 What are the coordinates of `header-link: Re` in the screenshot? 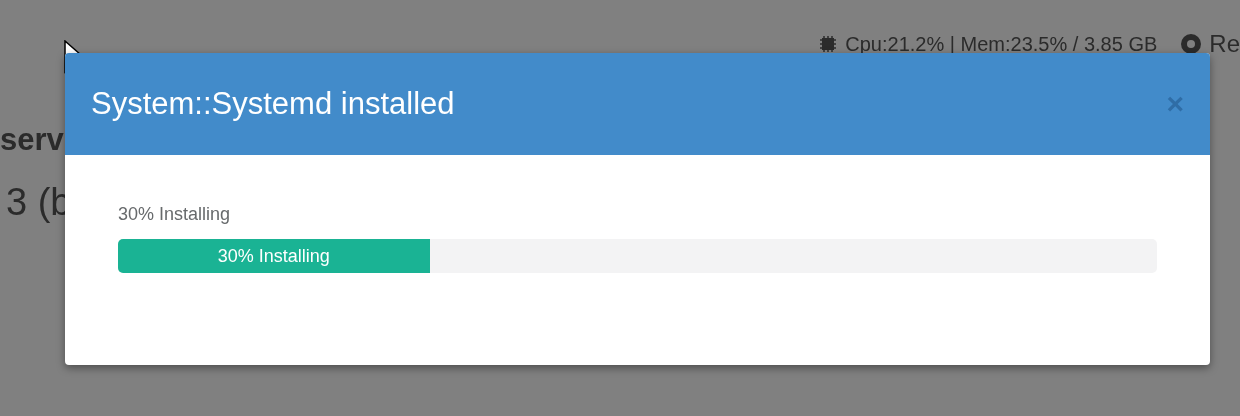 It's located at (1224, 44).